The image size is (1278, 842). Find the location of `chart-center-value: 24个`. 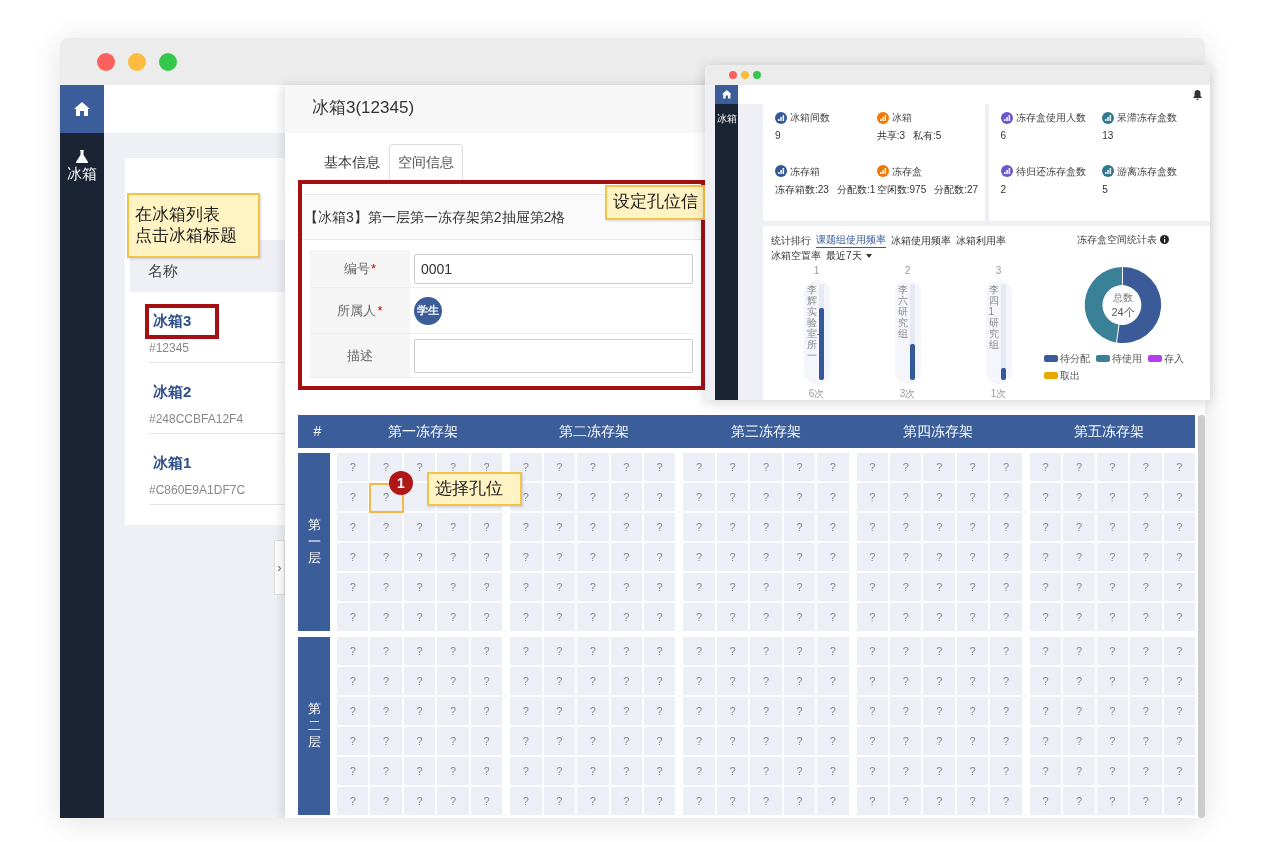

chart-center-value: 24个 is located at coordinates (1123, 312).